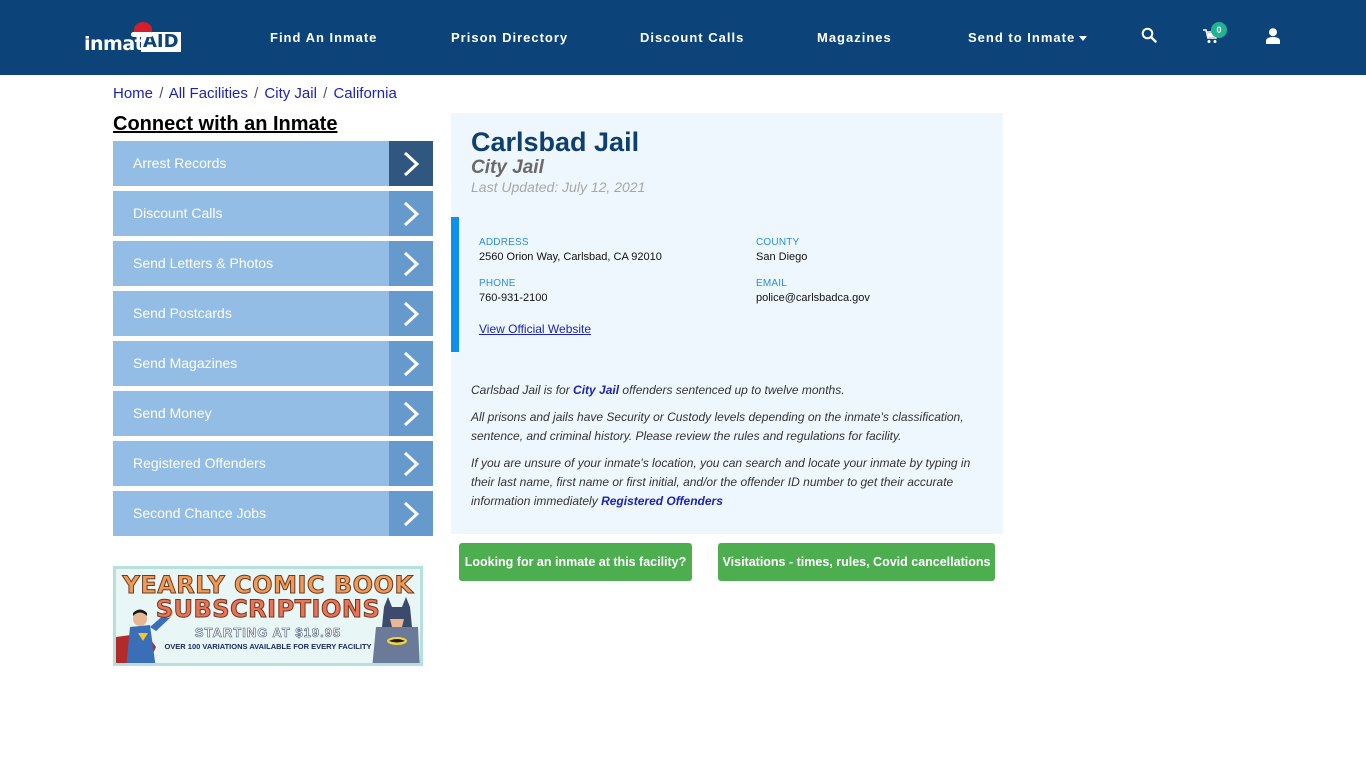 The image size is (1366, 768). What do you see at coordinates (596, 390) in the screenshot?
I see `city-jail-link: City Jail` at bounding box center [596, 390].